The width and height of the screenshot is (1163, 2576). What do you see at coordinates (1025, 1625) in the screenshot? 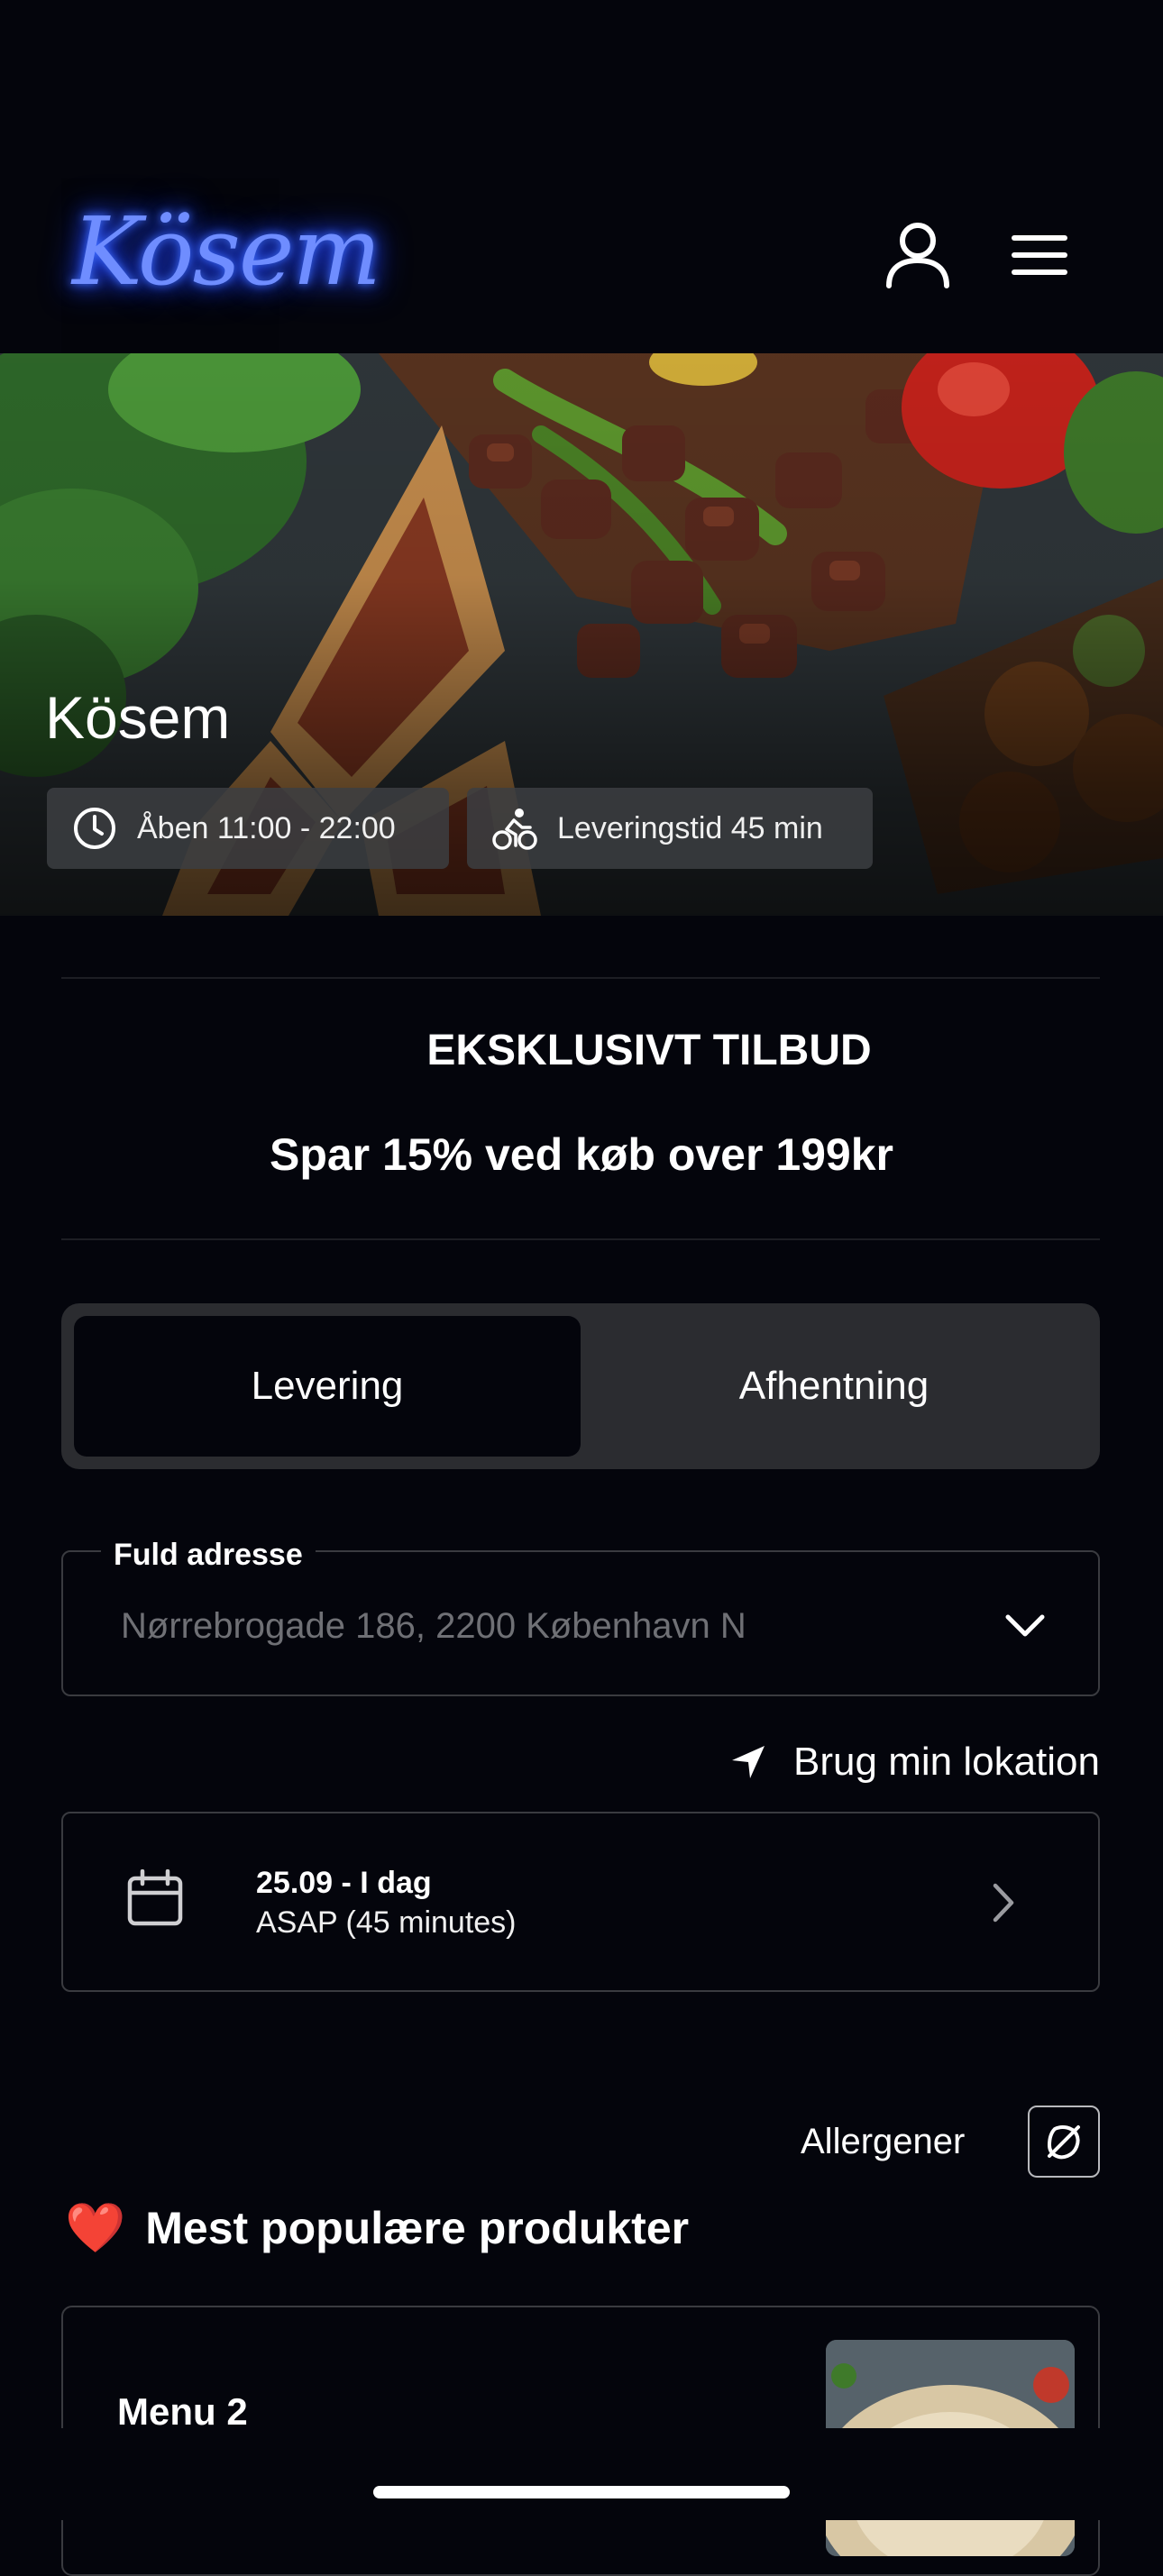
I see `chevron-down-icon` at bounding box center [1025, 1625].